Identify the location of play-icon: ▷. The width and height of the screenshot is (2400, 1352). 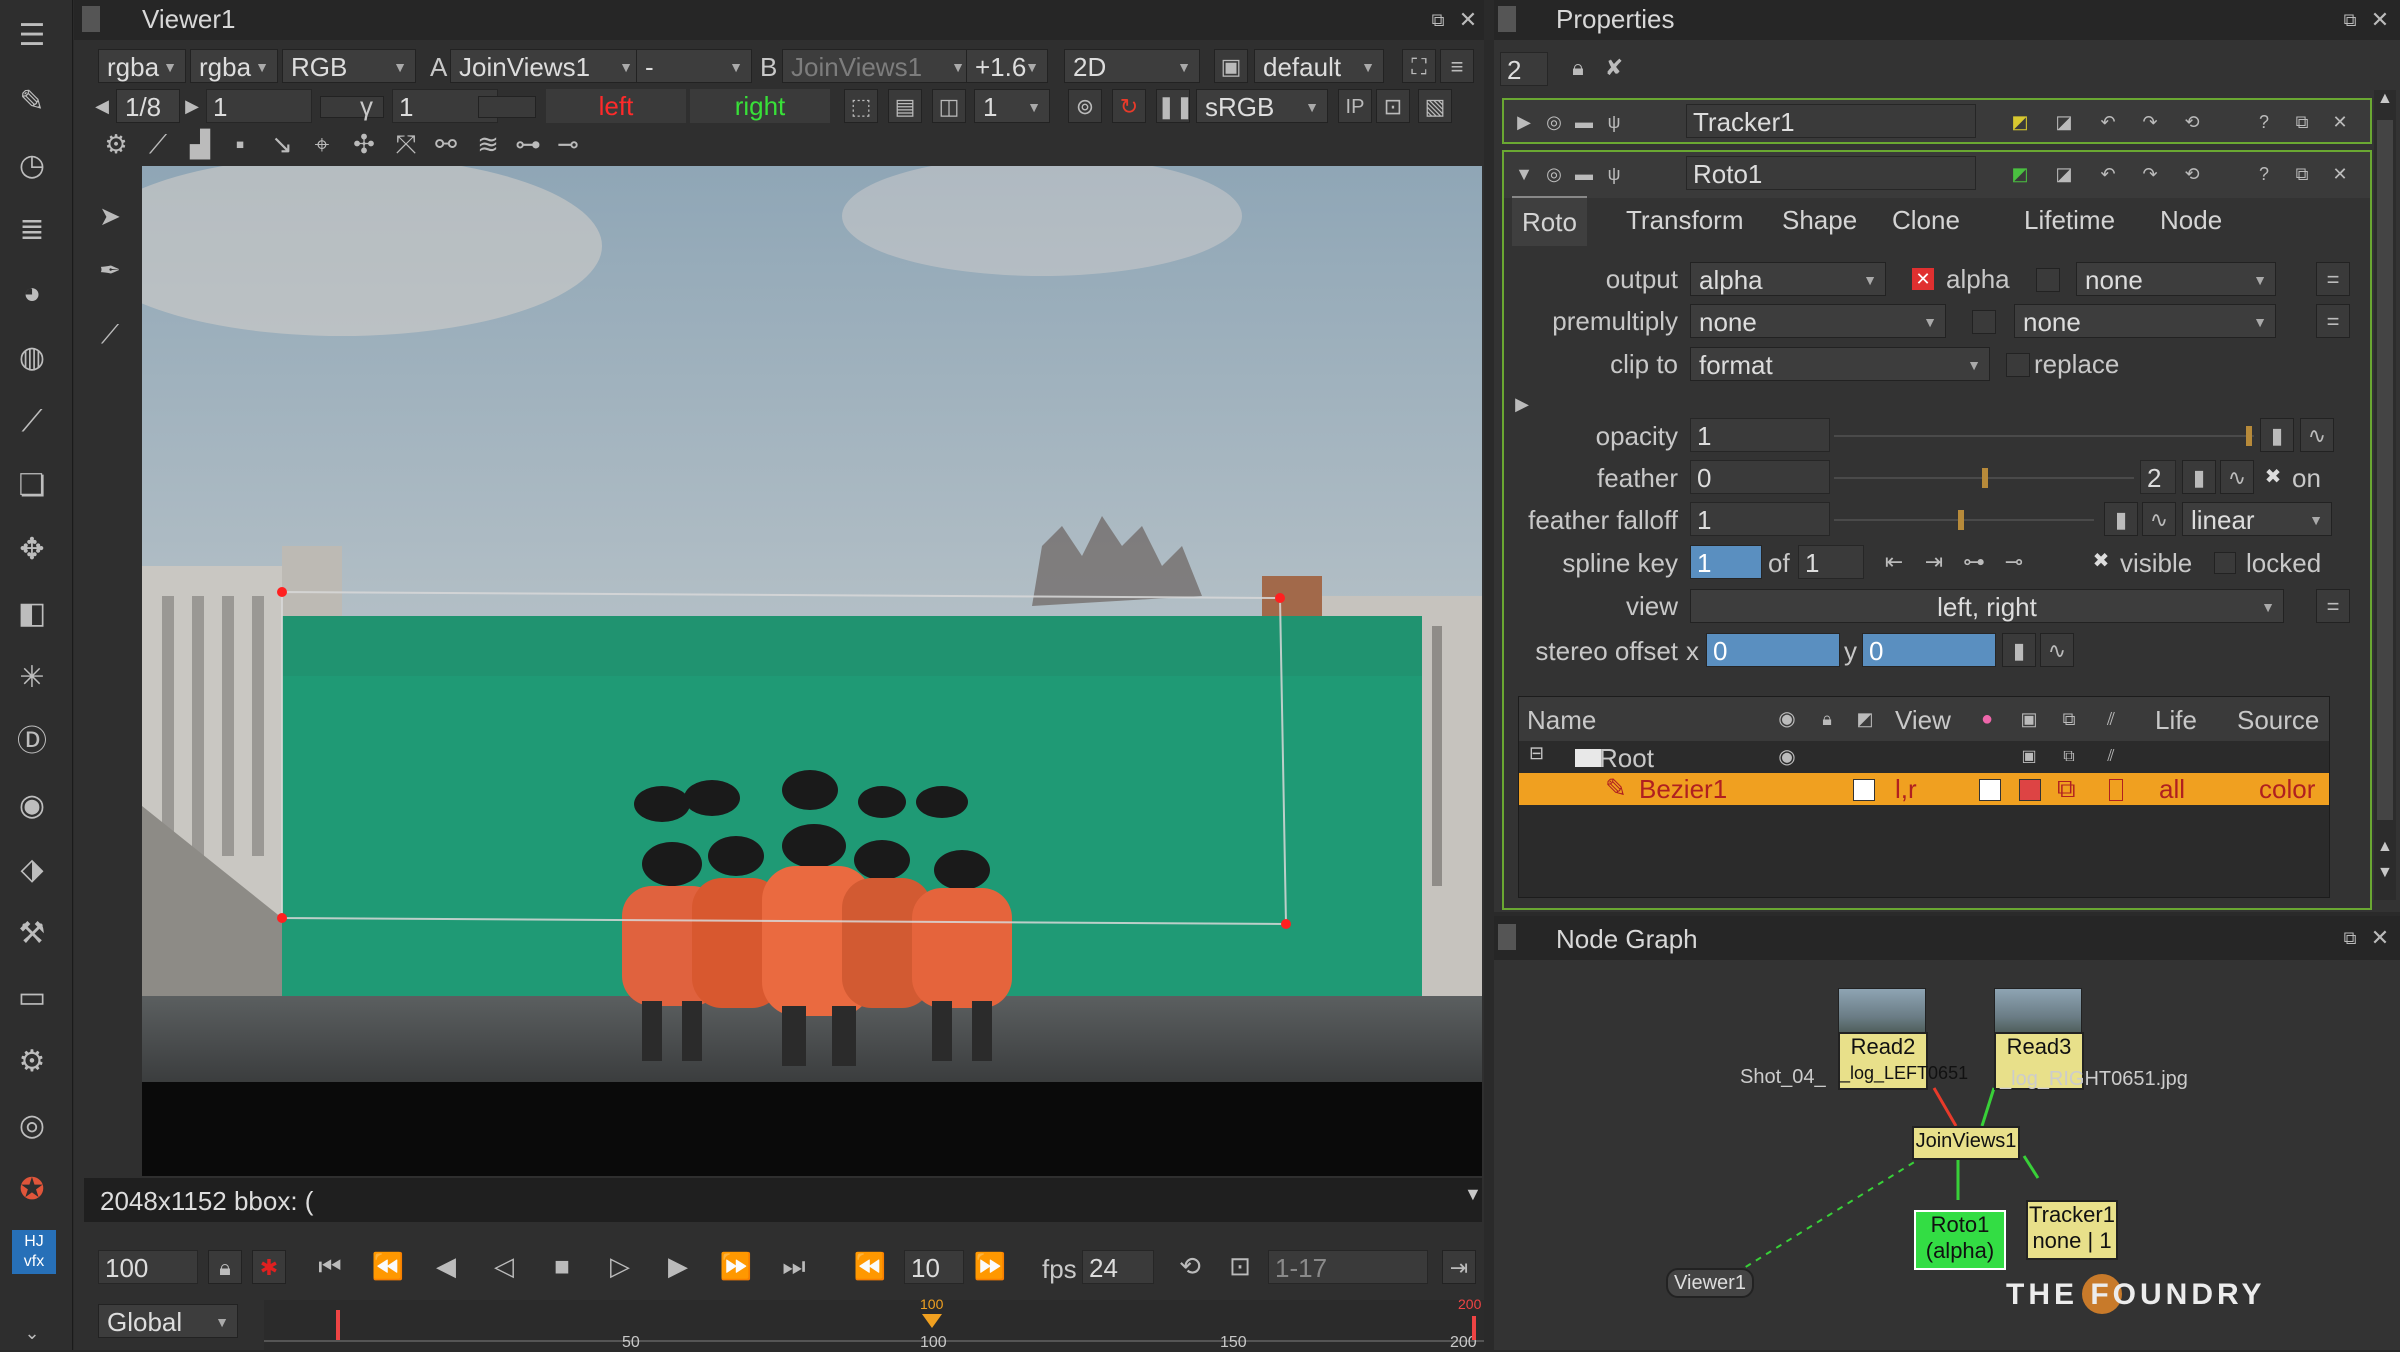
(620, 1266).